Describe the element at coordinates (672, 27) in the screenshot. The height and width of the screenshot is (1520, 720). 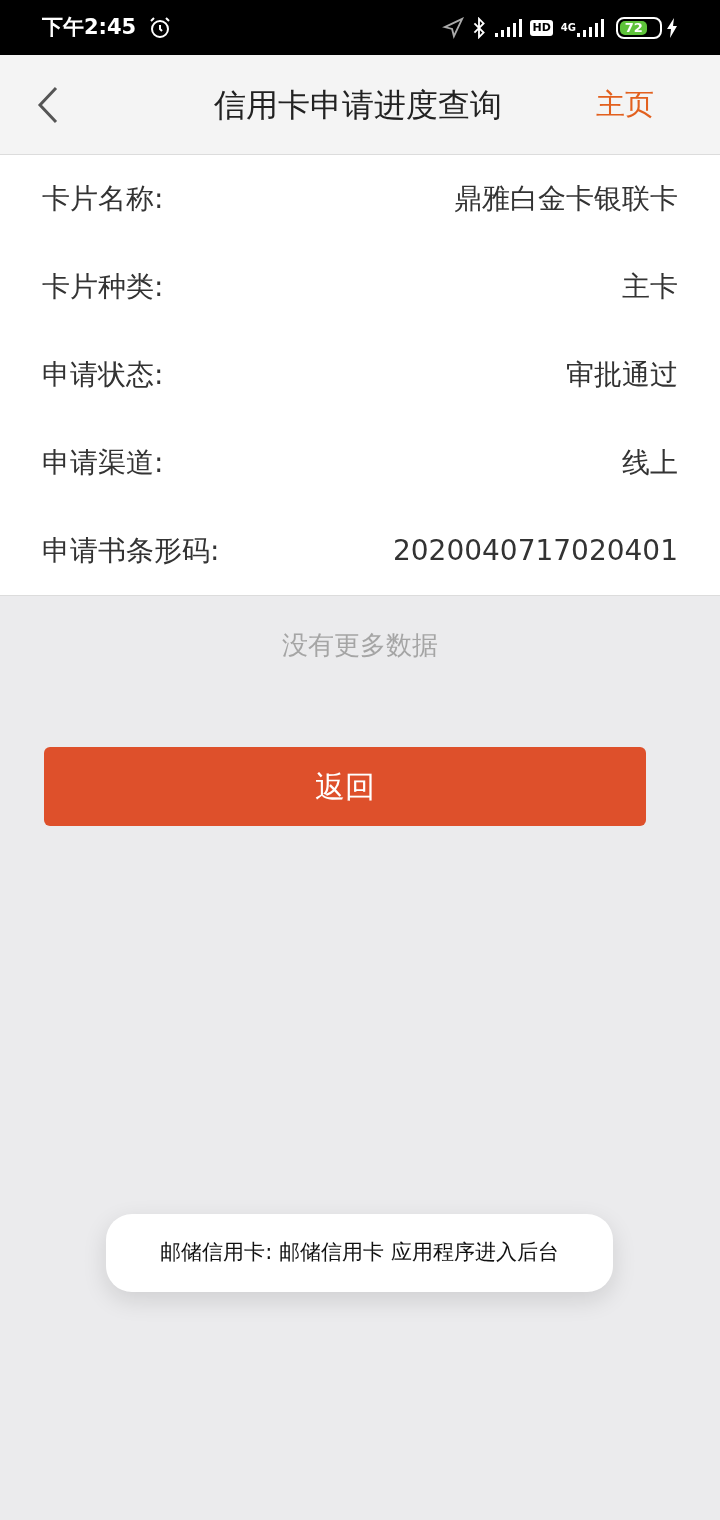
I see `charging-icon` at that location.